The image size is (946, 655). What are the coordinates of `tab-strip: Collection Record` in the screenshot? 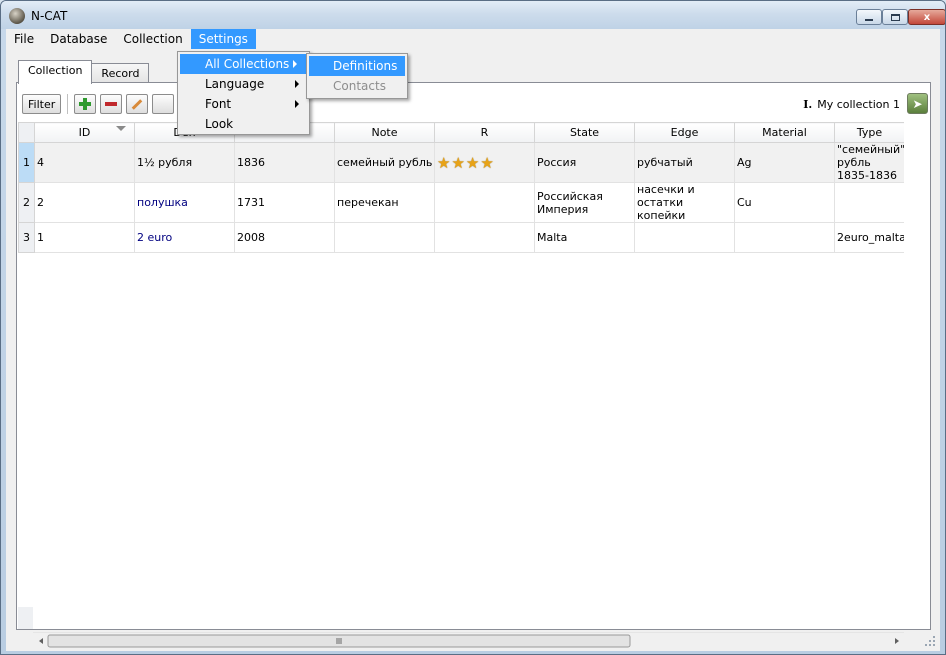 It's located at (84, 72).